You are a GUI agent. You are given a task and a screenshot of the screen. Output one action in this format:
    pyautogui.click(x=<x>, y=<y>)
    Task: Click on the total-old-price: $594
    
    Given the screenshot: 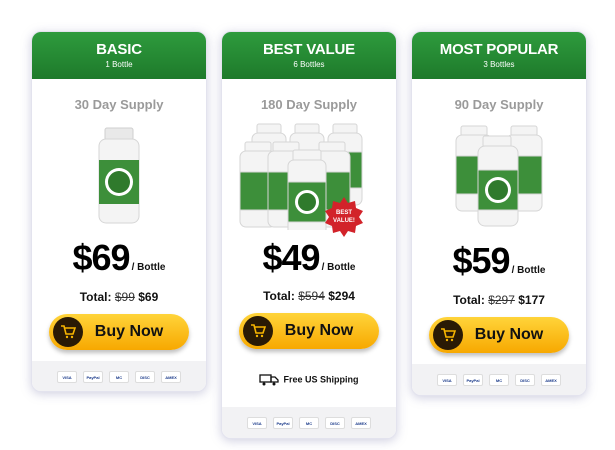 What is the action you would take?
    pyautogui.click(x=311, y=296)
    